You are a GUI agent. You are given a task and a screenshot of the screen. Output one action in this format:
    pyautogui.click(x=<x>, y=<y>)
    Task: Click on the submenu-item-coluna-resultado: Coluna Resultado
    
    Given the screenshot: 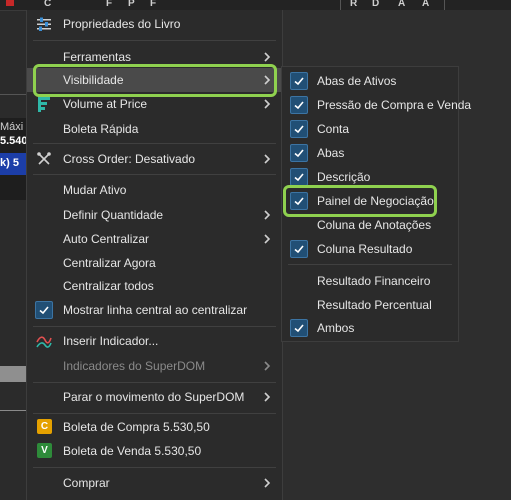 What is the action you would take?
    pyautogui.click(x=370, y=249)
    